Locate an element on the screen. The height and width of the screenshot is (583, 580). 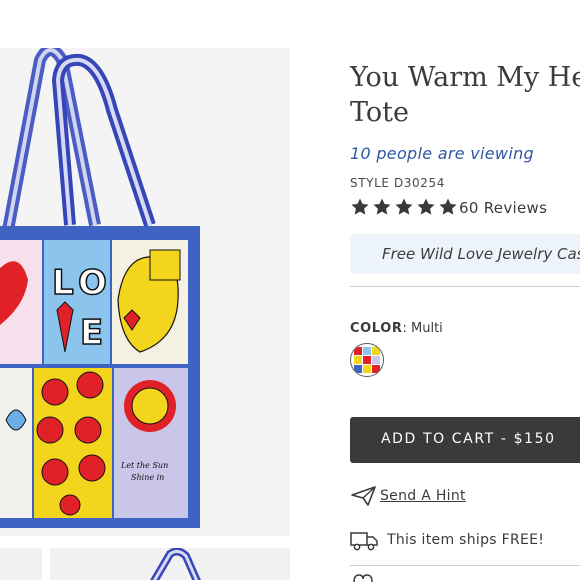
paper-plane-icon is located at coordinates (364, 496).